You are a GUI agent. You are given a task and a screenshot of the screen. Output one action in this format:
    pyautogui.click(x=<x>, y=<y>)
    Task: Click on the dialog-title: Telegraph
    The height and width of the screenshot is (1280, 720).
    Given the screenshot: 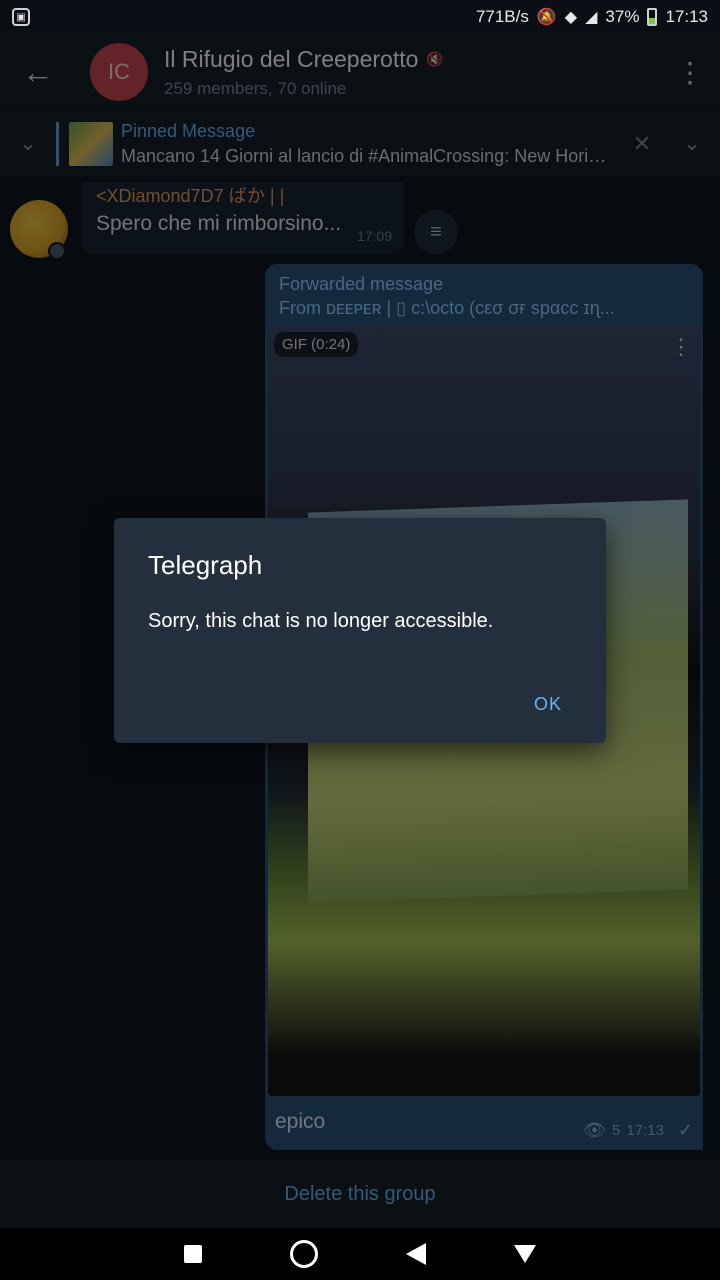 What is the action you would take?
    pyautogui.click(x=205, y=565)
    